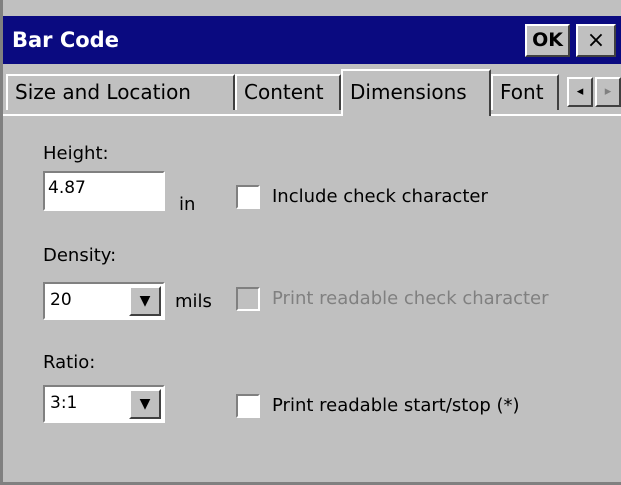 The width and height of the screenshot is (621, 485). What do you see at coordinates (145, 404) in the screenshot?
I see `ratio-dropdown-icon: ▼` at bounding box center [145, 404].